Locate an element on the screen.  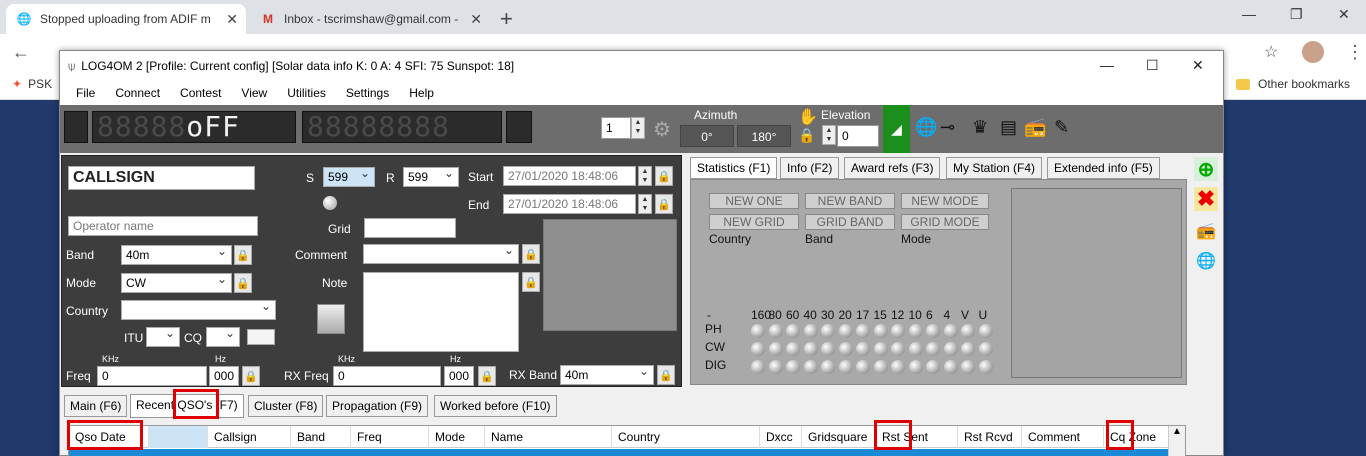
server-icon: ▤ is located at coordinates (1008, 127).